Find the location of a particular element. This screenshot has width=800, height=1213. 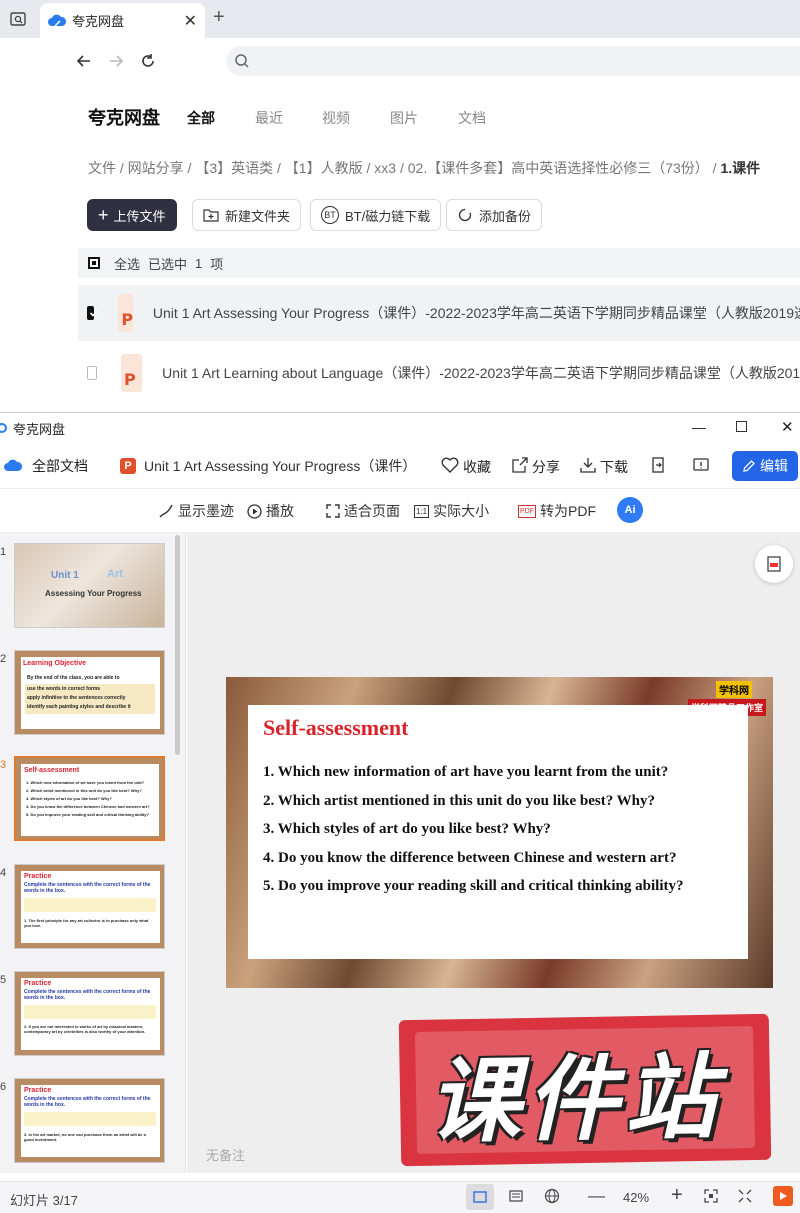

thumb-number: 1 is located at coordinates (3, 552).